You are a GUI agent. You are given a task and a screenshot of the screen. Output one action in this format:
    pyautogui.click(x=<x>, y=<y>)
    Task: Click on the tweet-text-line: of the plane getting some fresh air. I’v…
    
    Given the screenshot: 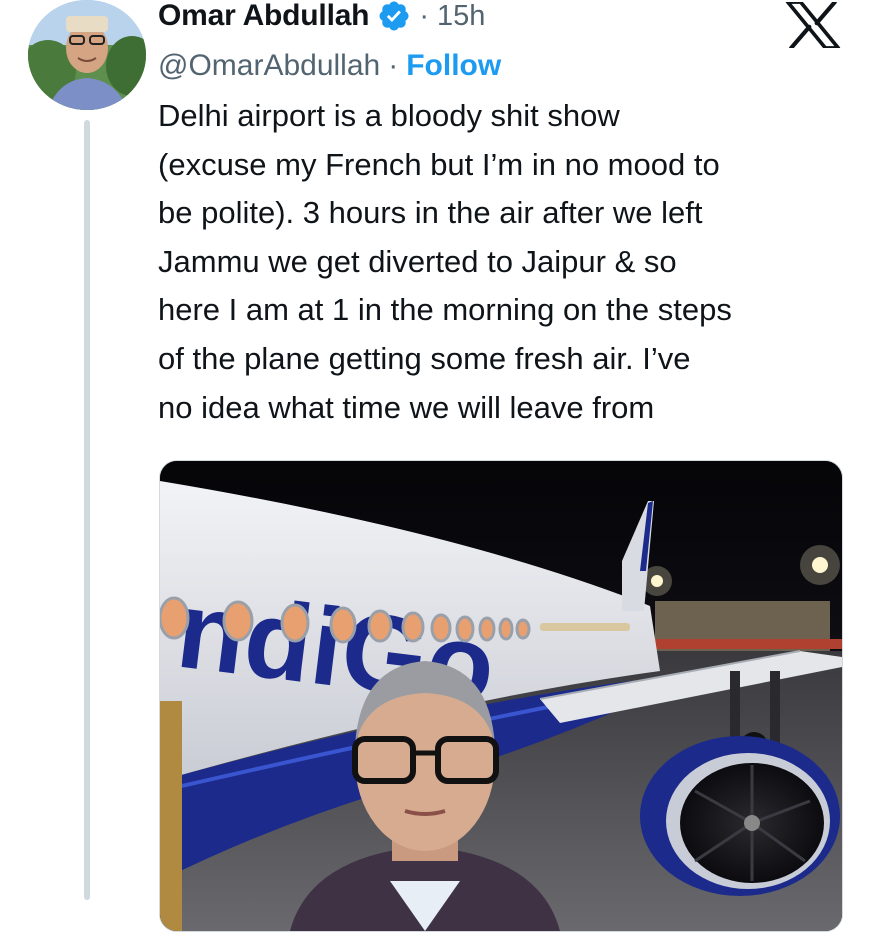 What is the action you would take?
    pyautogui.click(x=424, y=358)
    